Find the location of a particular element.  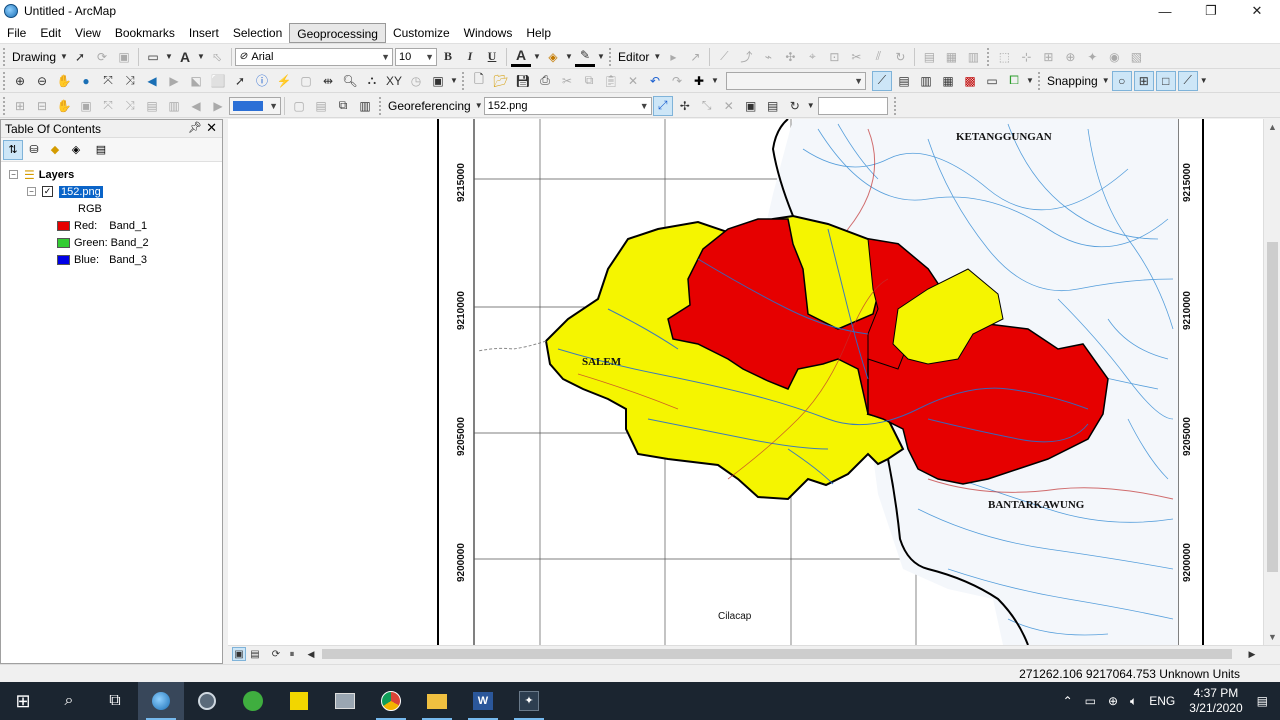

layers-root-label: Layers is located at coordinates (56, 175).